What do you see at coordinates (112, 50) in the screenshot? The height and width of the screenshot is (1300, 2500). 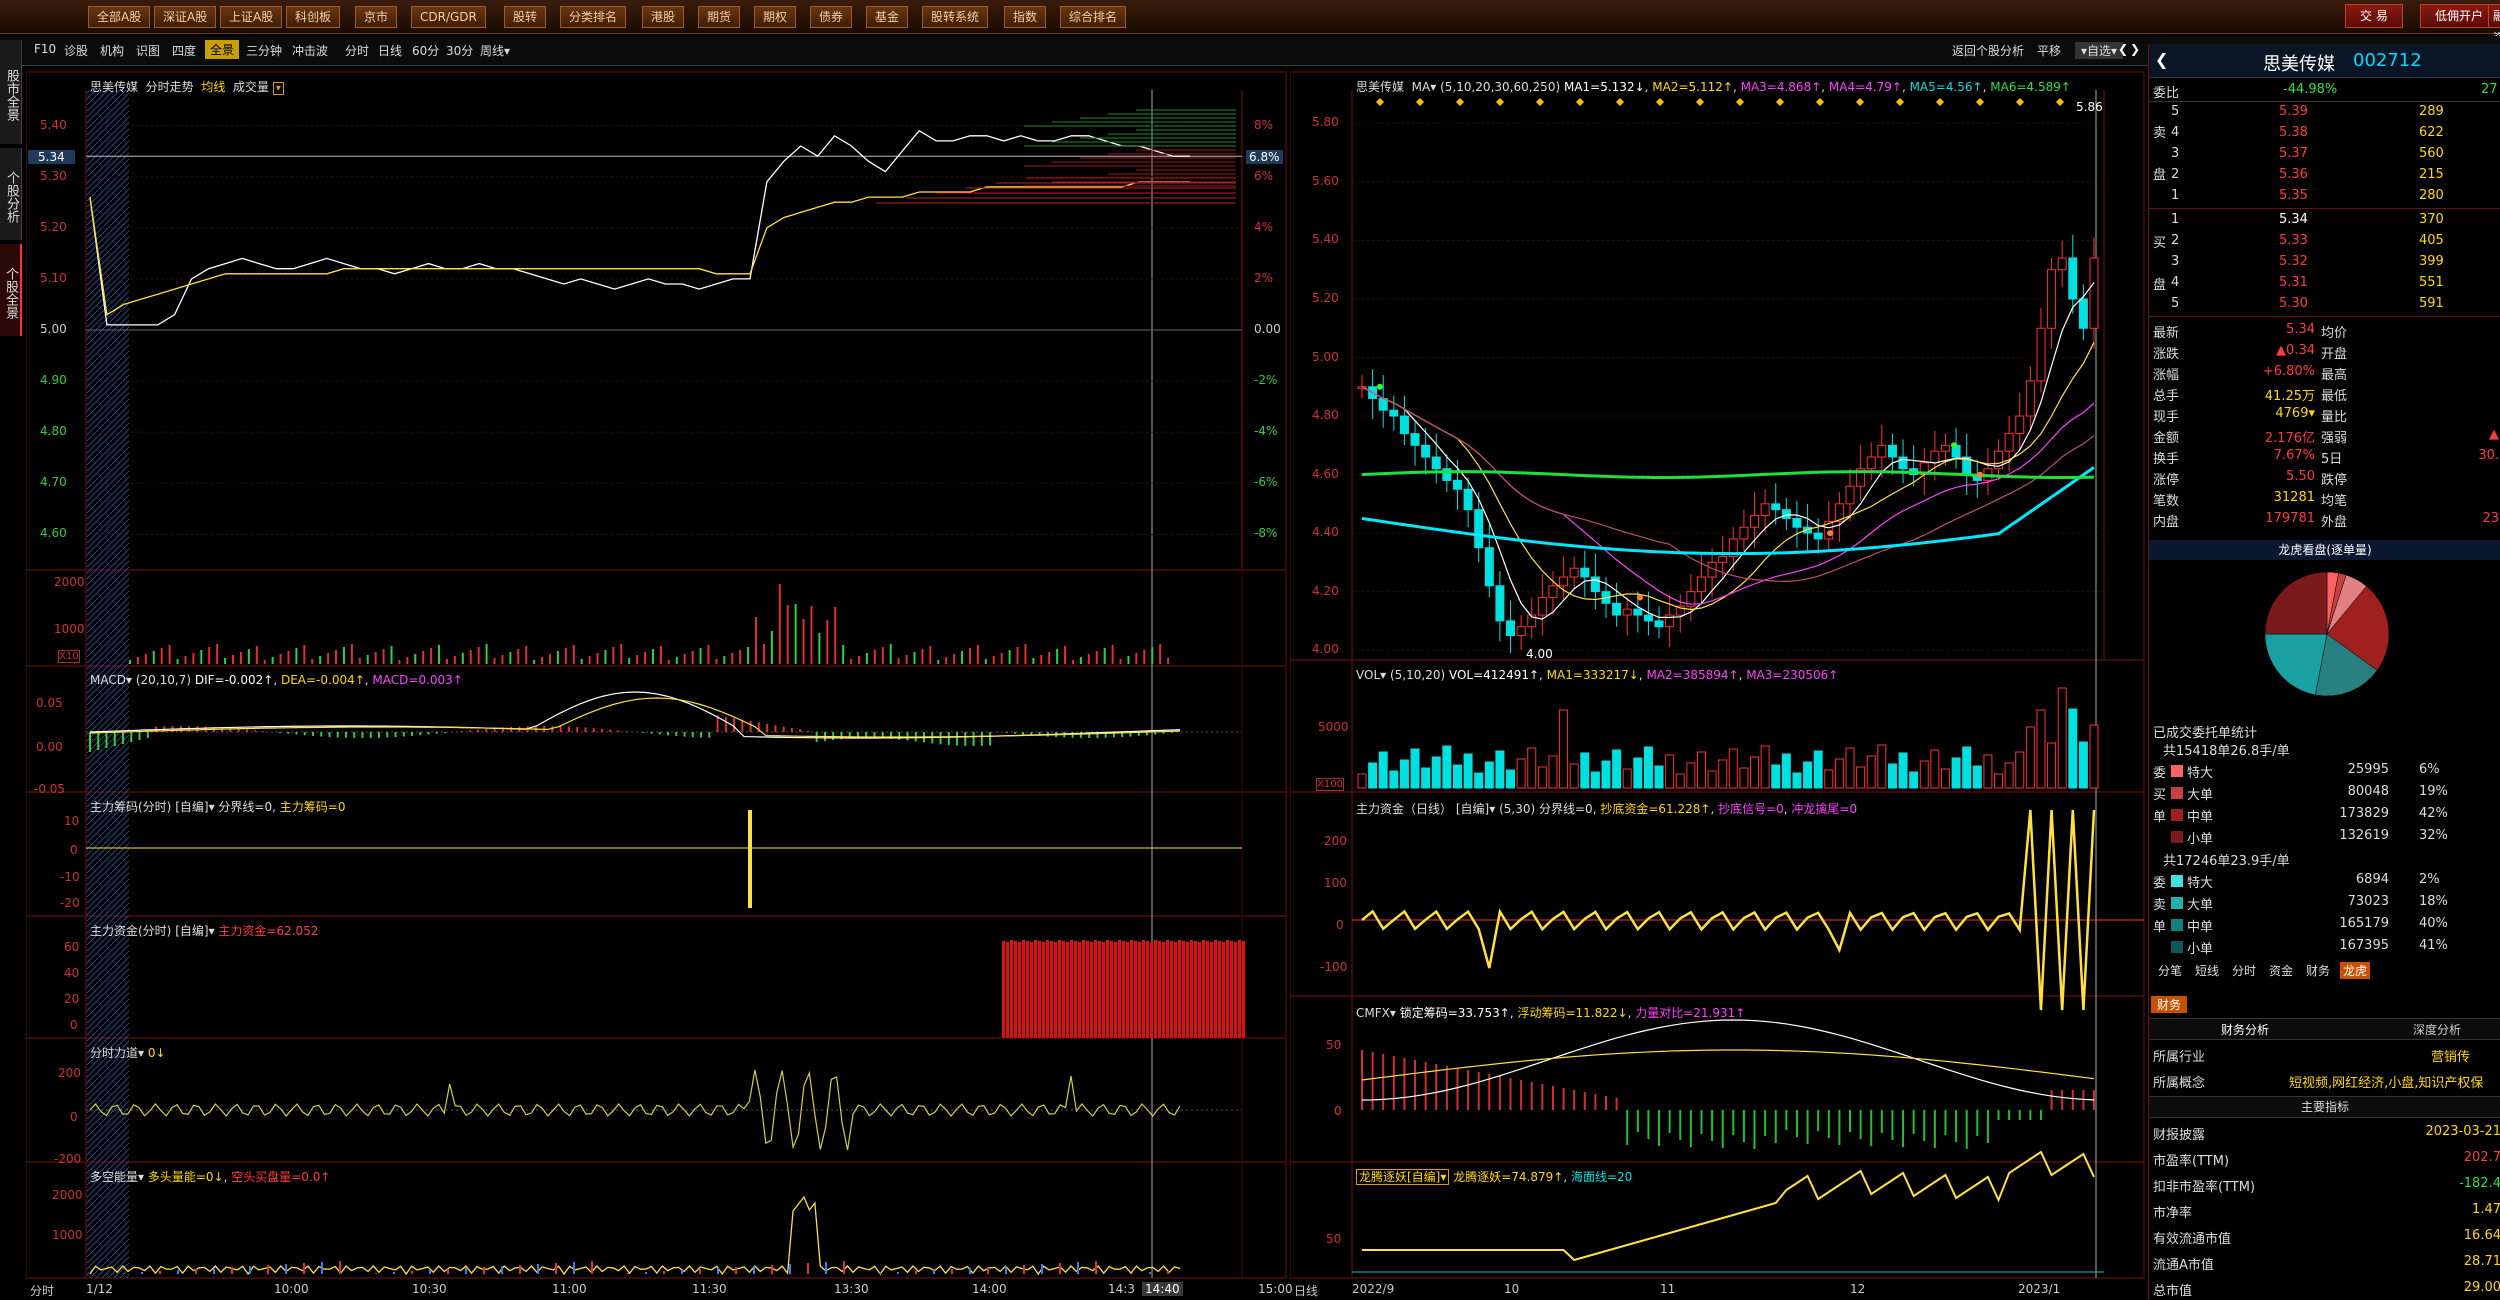 I see `tool-institution: 机构` at bounding box center [112, 50].